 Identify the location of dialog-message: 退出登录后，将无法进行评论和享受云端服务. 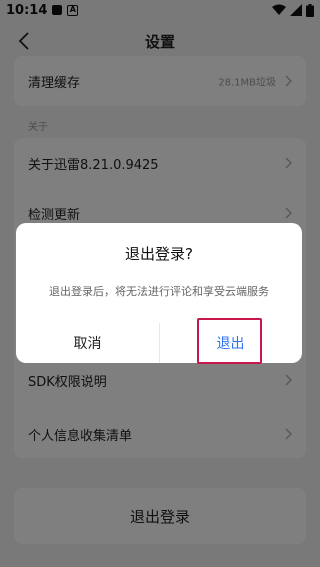
(159, 291).